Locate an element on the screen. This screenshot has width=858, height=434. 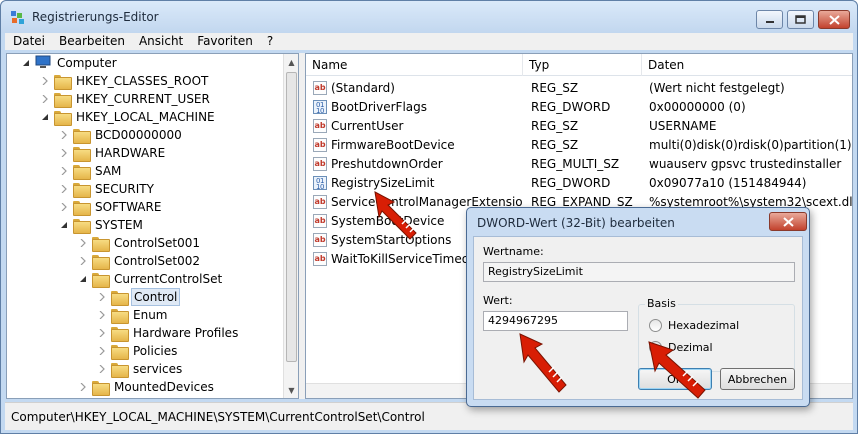
tree-scroll-thumb is located at coordinates (291, 217).